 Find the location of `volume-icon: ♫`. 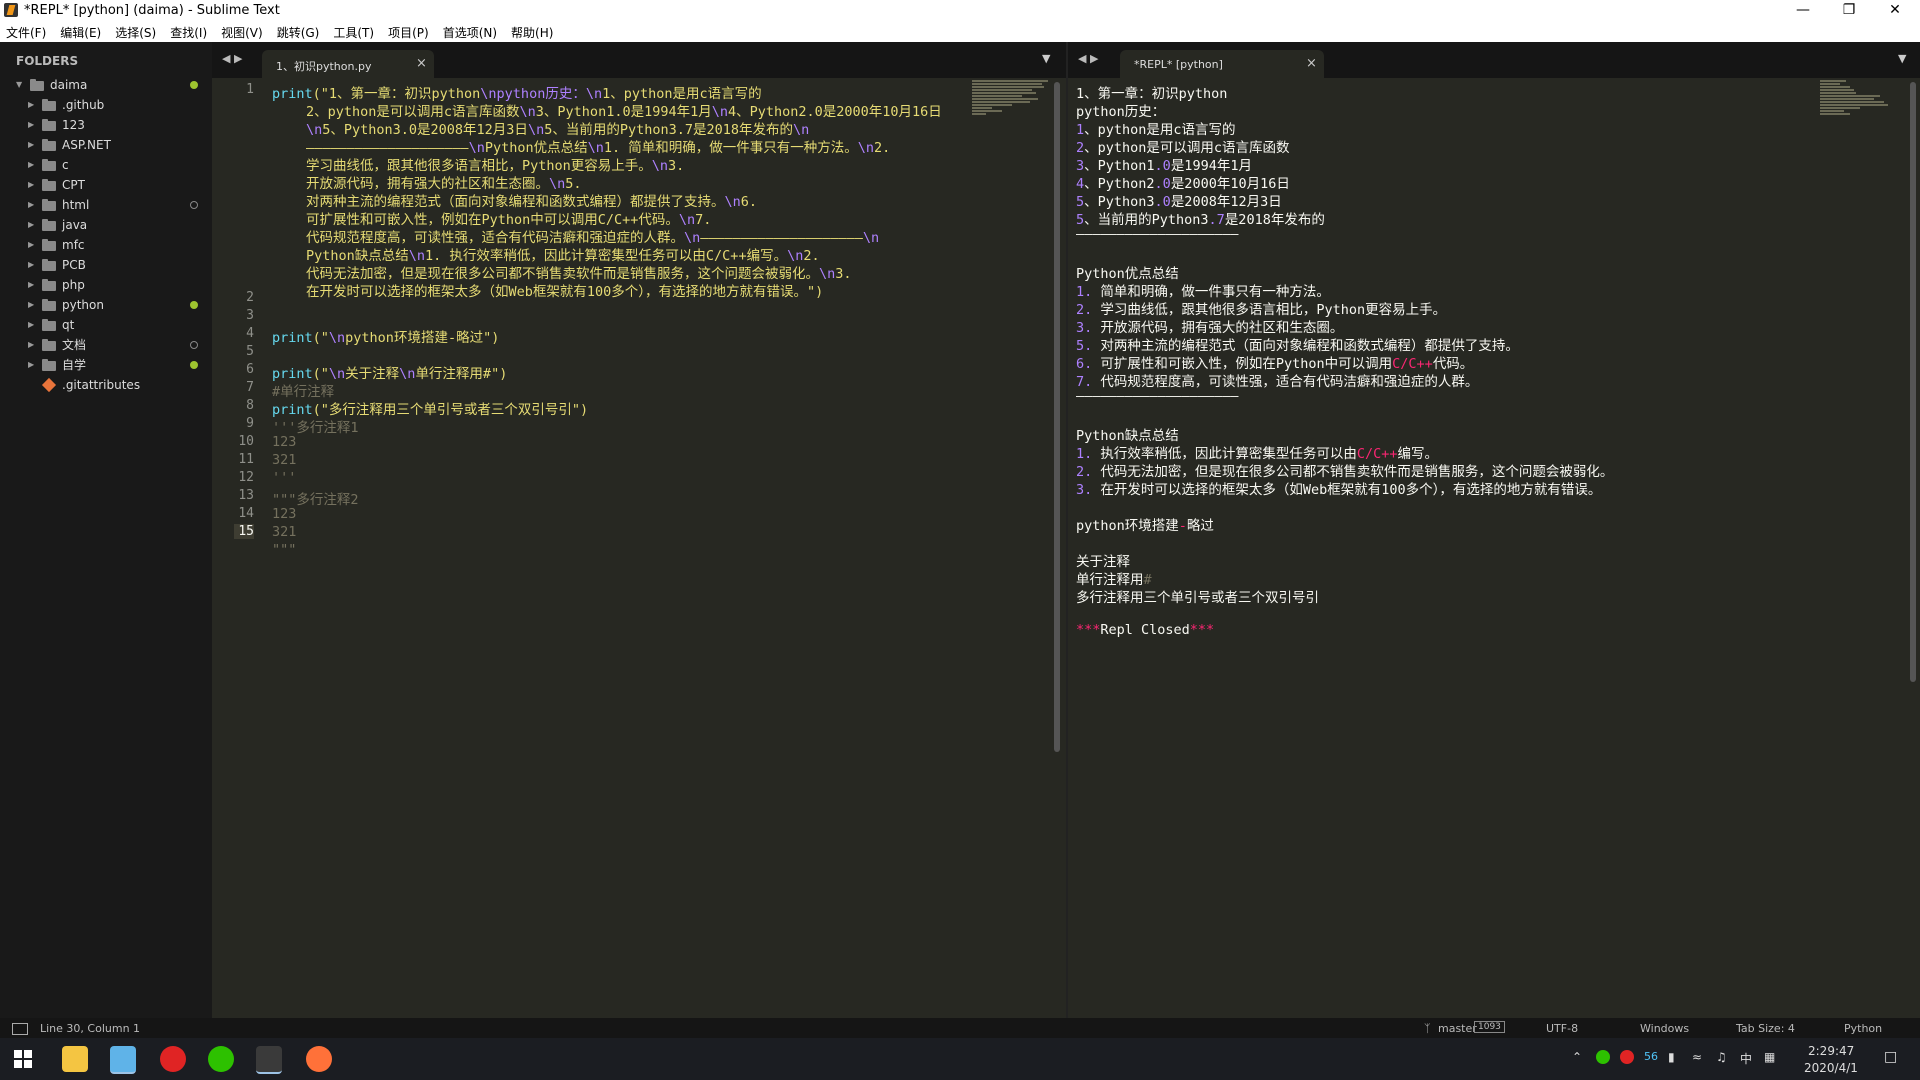

volume-icon: ♫ is located at coordinates (1721, 1057).